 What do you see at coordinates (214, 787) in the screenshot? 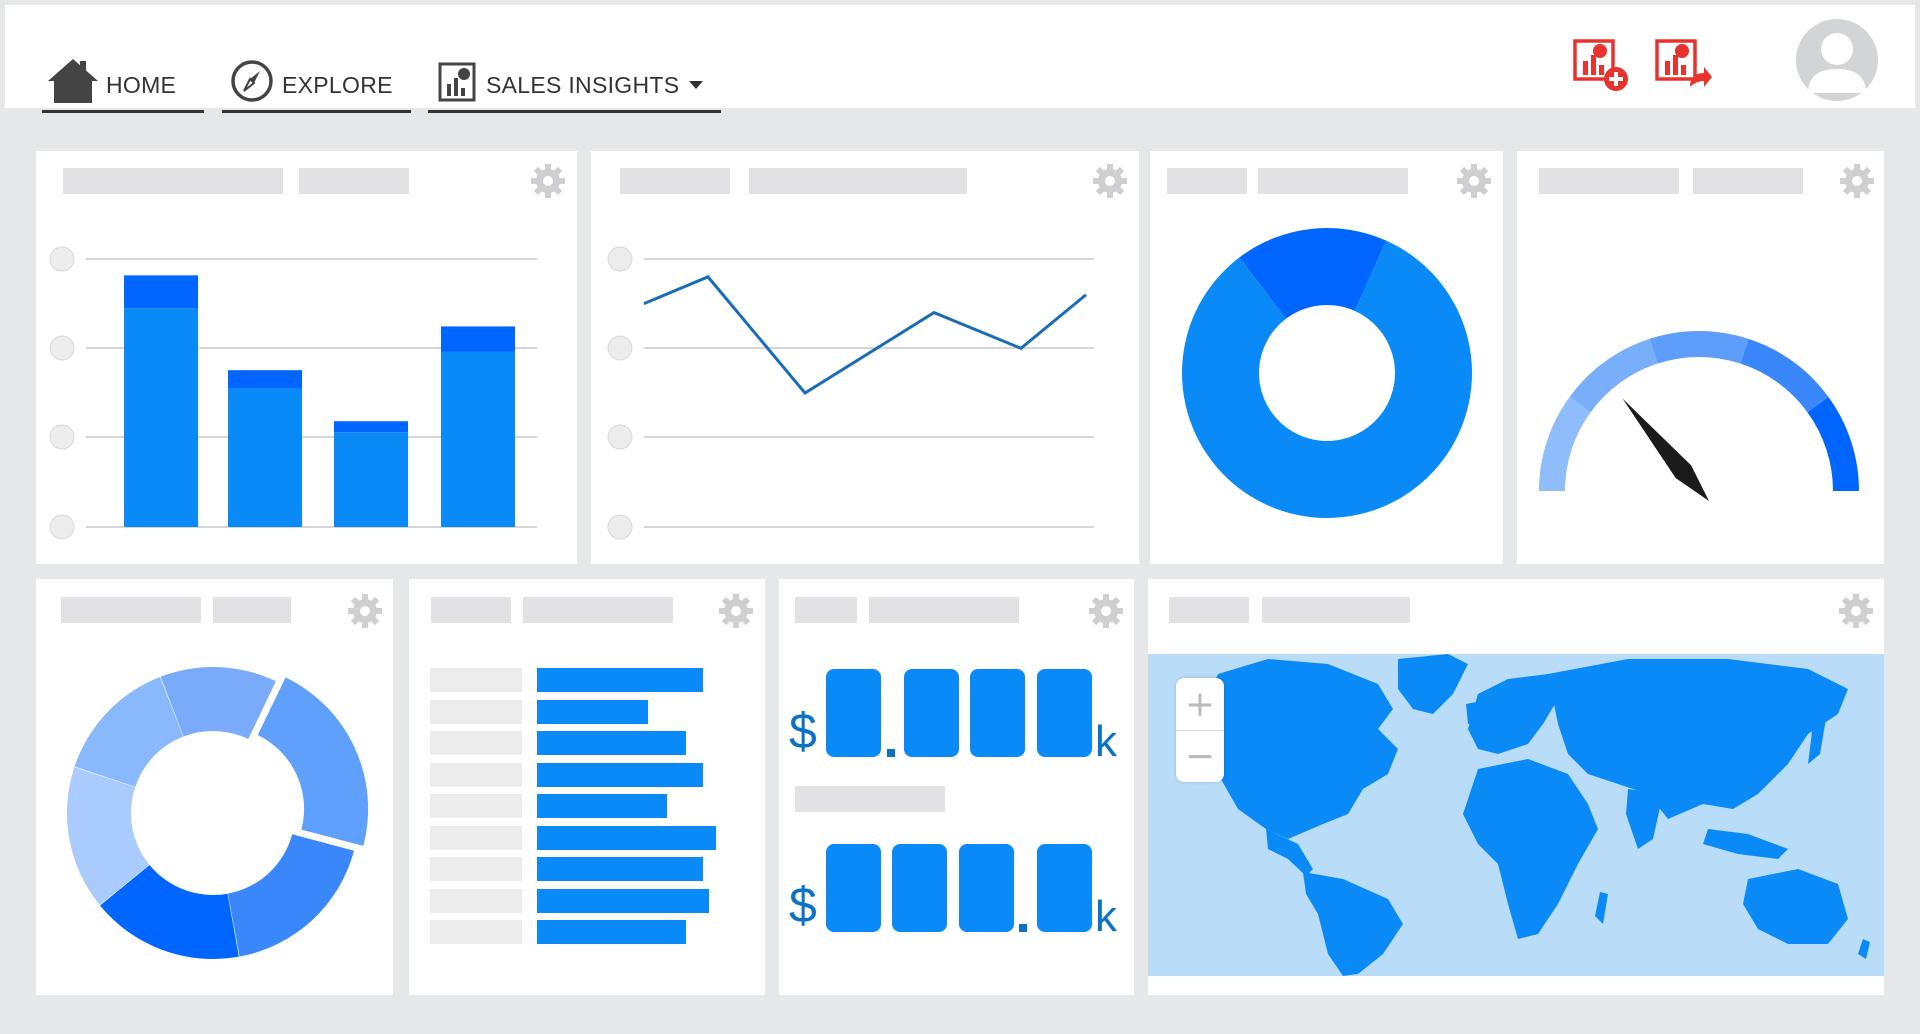
I see `segmented-donut-card` at bounding box center [214, 787].